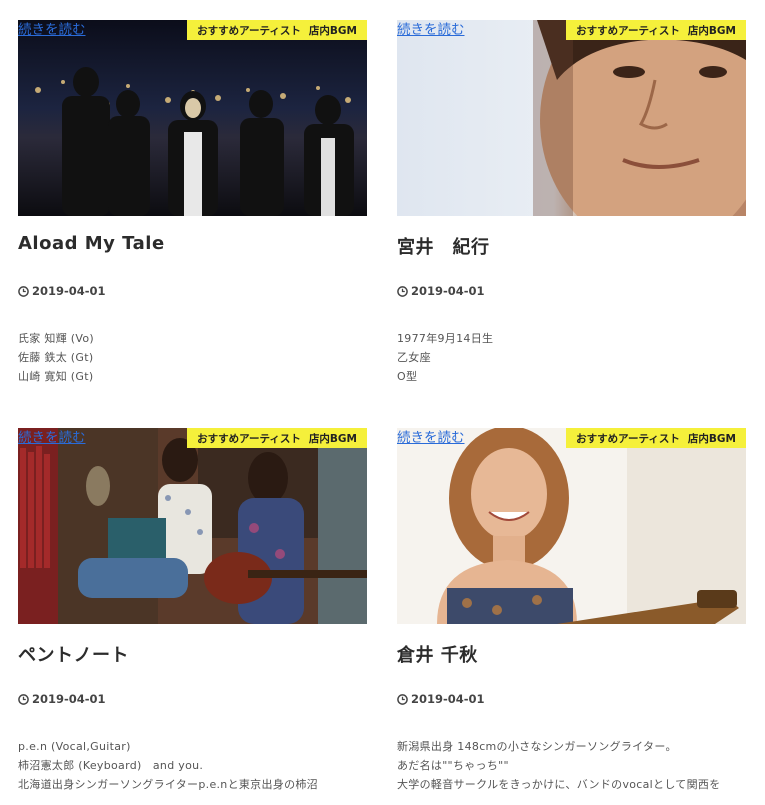  I want to click on post-excerpt: 1977年9月14日生 乙女座 O型, so click(577, 357).